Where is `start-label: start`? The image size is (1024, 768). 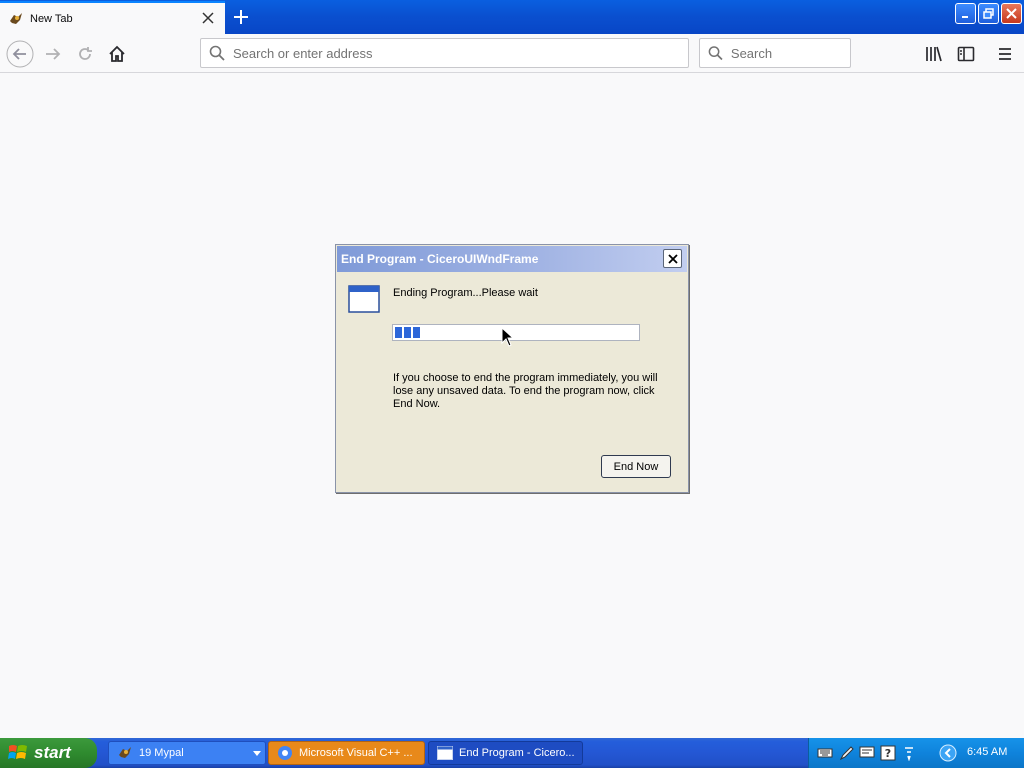 start-label: start is located at coordinates (52, 752).